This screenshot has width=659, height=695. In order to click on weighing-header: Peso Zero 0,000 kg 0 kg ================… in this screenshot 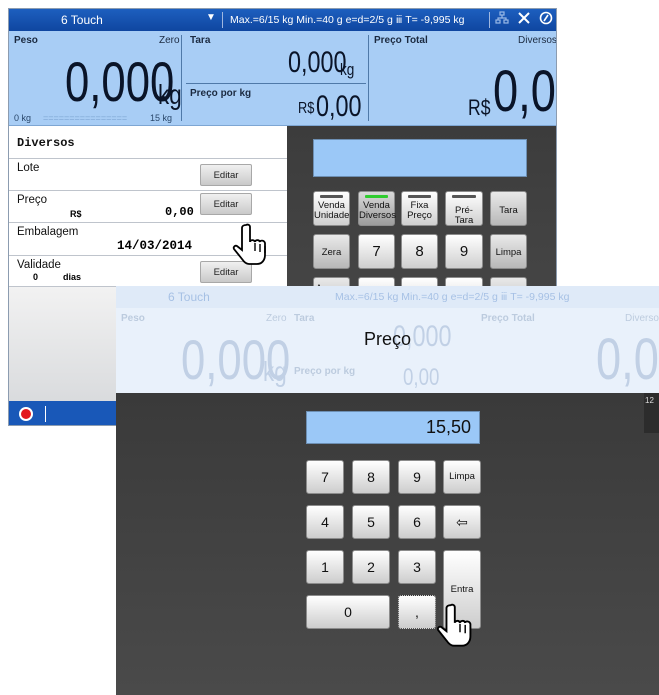, I will do `click(282, 78)`.